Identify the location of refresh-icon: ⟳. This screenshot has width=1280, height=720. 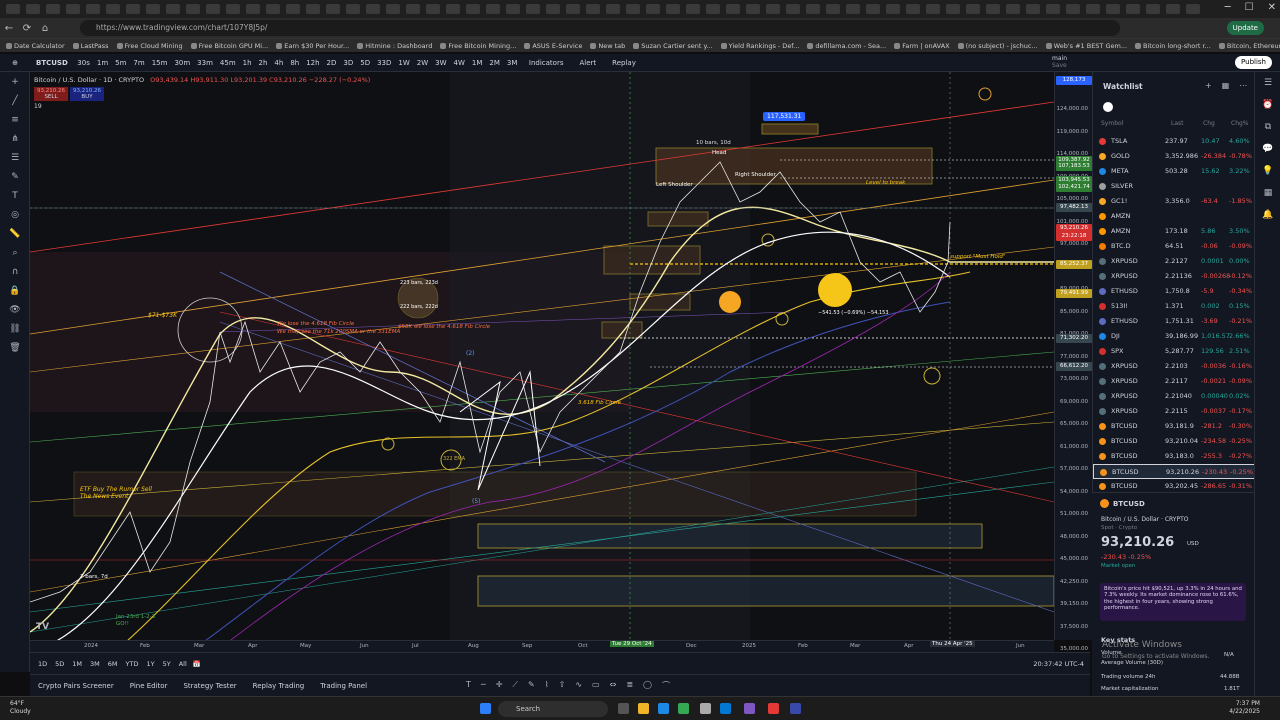
(27, 28).